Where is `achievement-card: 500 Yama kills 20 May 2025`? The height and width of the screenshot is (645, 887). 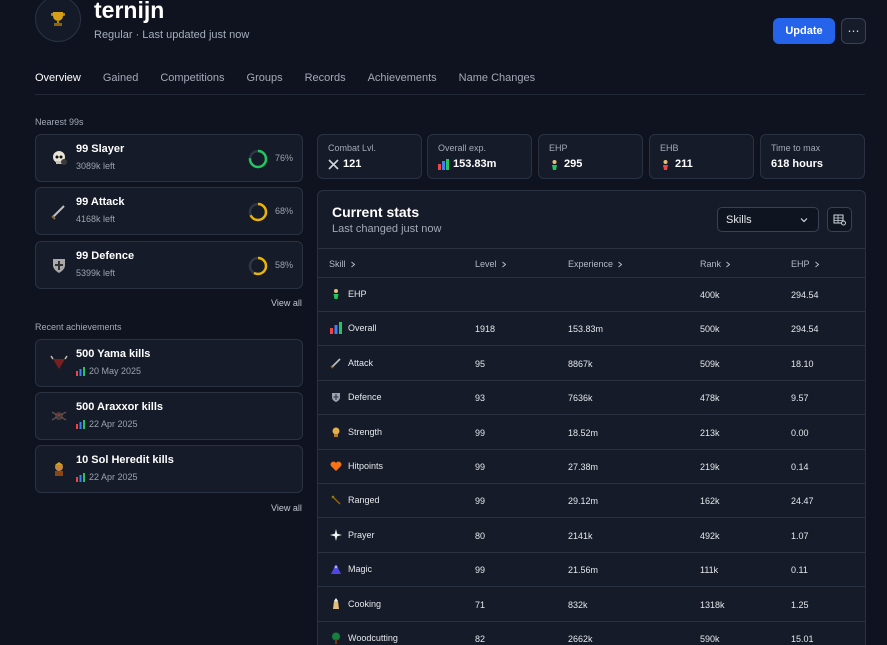
achievement-card: 500 Yama kills 20 May 2025 is located at coordinates (169, 363).